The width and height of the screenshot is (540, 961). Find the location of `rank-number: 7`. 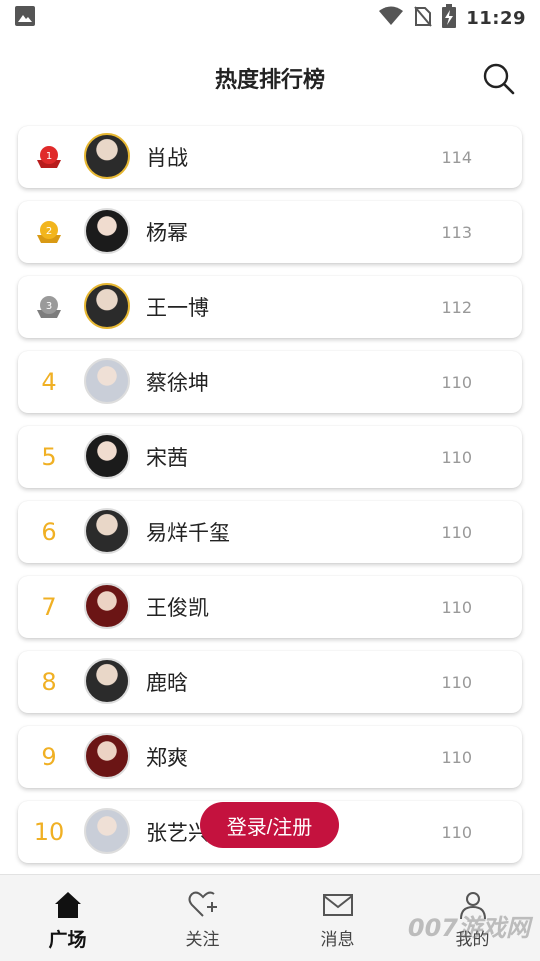

rank-number: 7 is located at coordinates (49, 607).